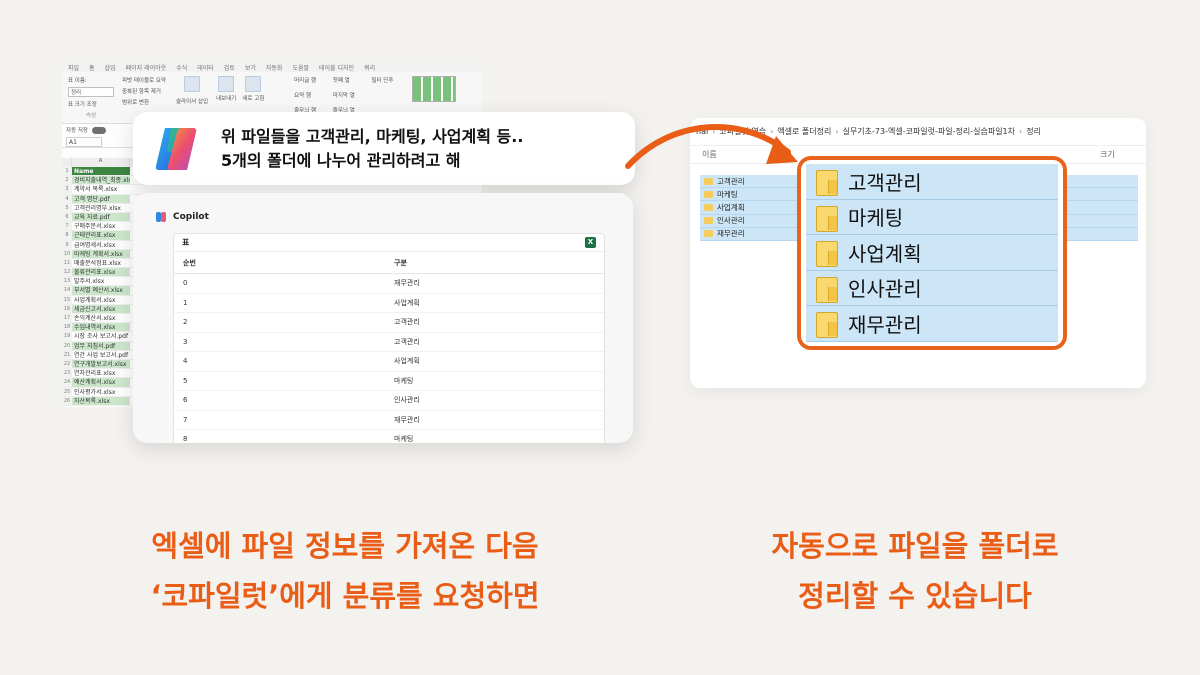  Describe the element at coordinates (229, 67) in the screenshot. I see `menu-review: 검토` at that location.